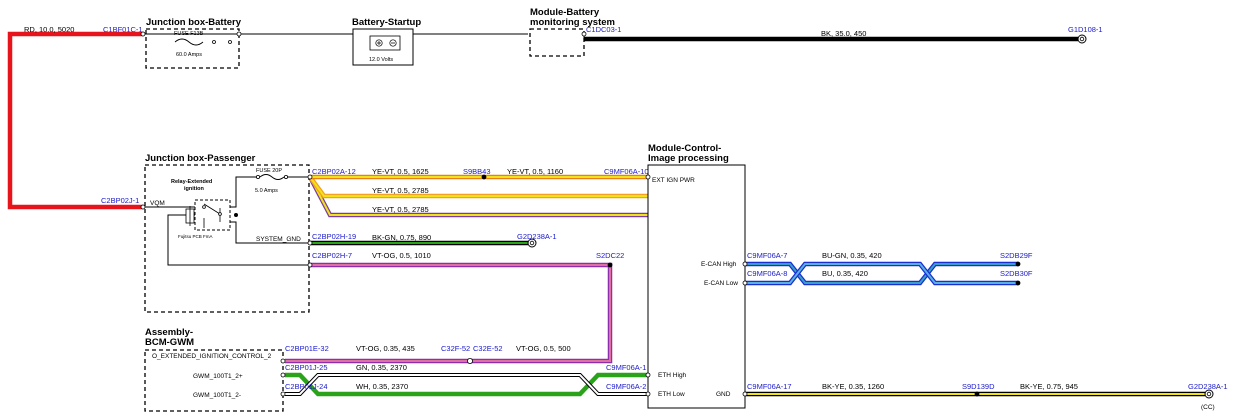  Describe the element at coordinates (306, 386) in the screenshot. I see `conn-c2bp01j-24: C2BP01J-24` at that location.